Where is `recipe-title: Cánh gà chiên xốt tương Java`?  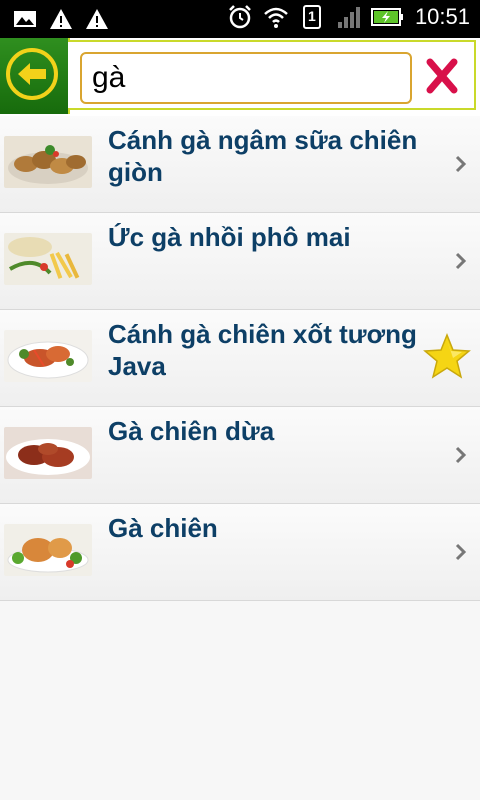
recipe-title: Cánh gà chiên xốt tương Java is located at coordinates (262, 350).